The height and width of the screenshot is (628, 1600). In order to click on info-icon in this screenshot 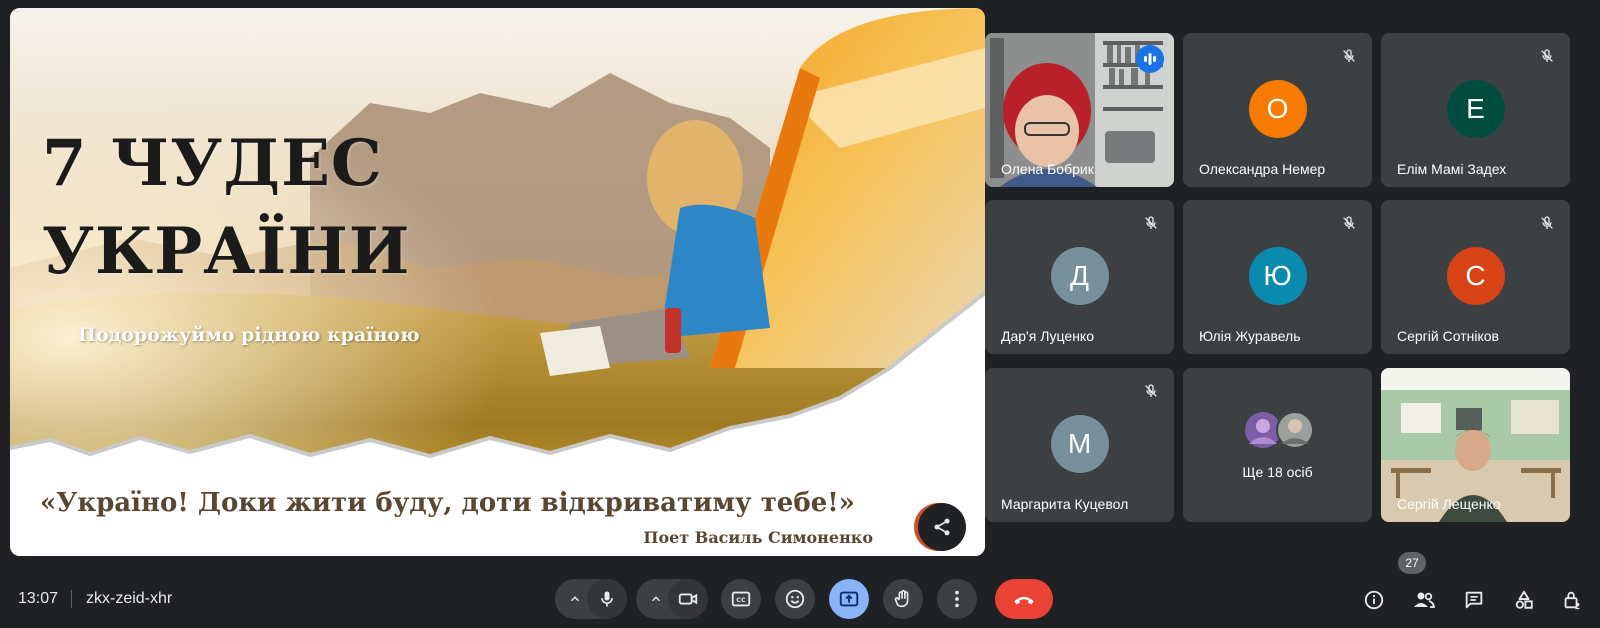, I will do `click(1374, 600)`.